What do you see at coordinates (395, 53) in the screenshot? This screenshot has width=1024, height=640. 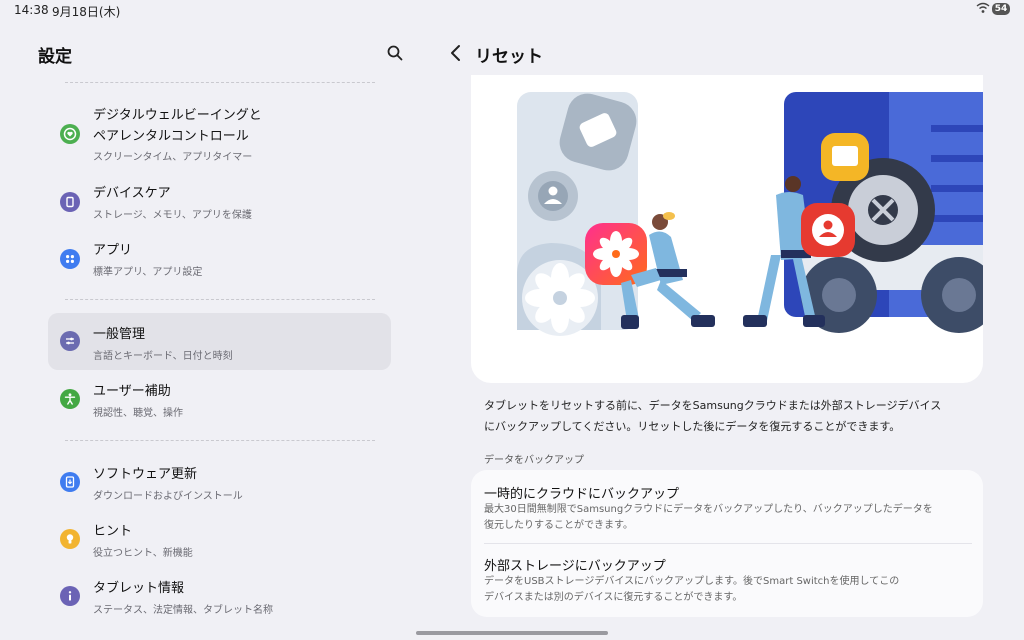 I see `search-icon` at bounding box center [395, 53].